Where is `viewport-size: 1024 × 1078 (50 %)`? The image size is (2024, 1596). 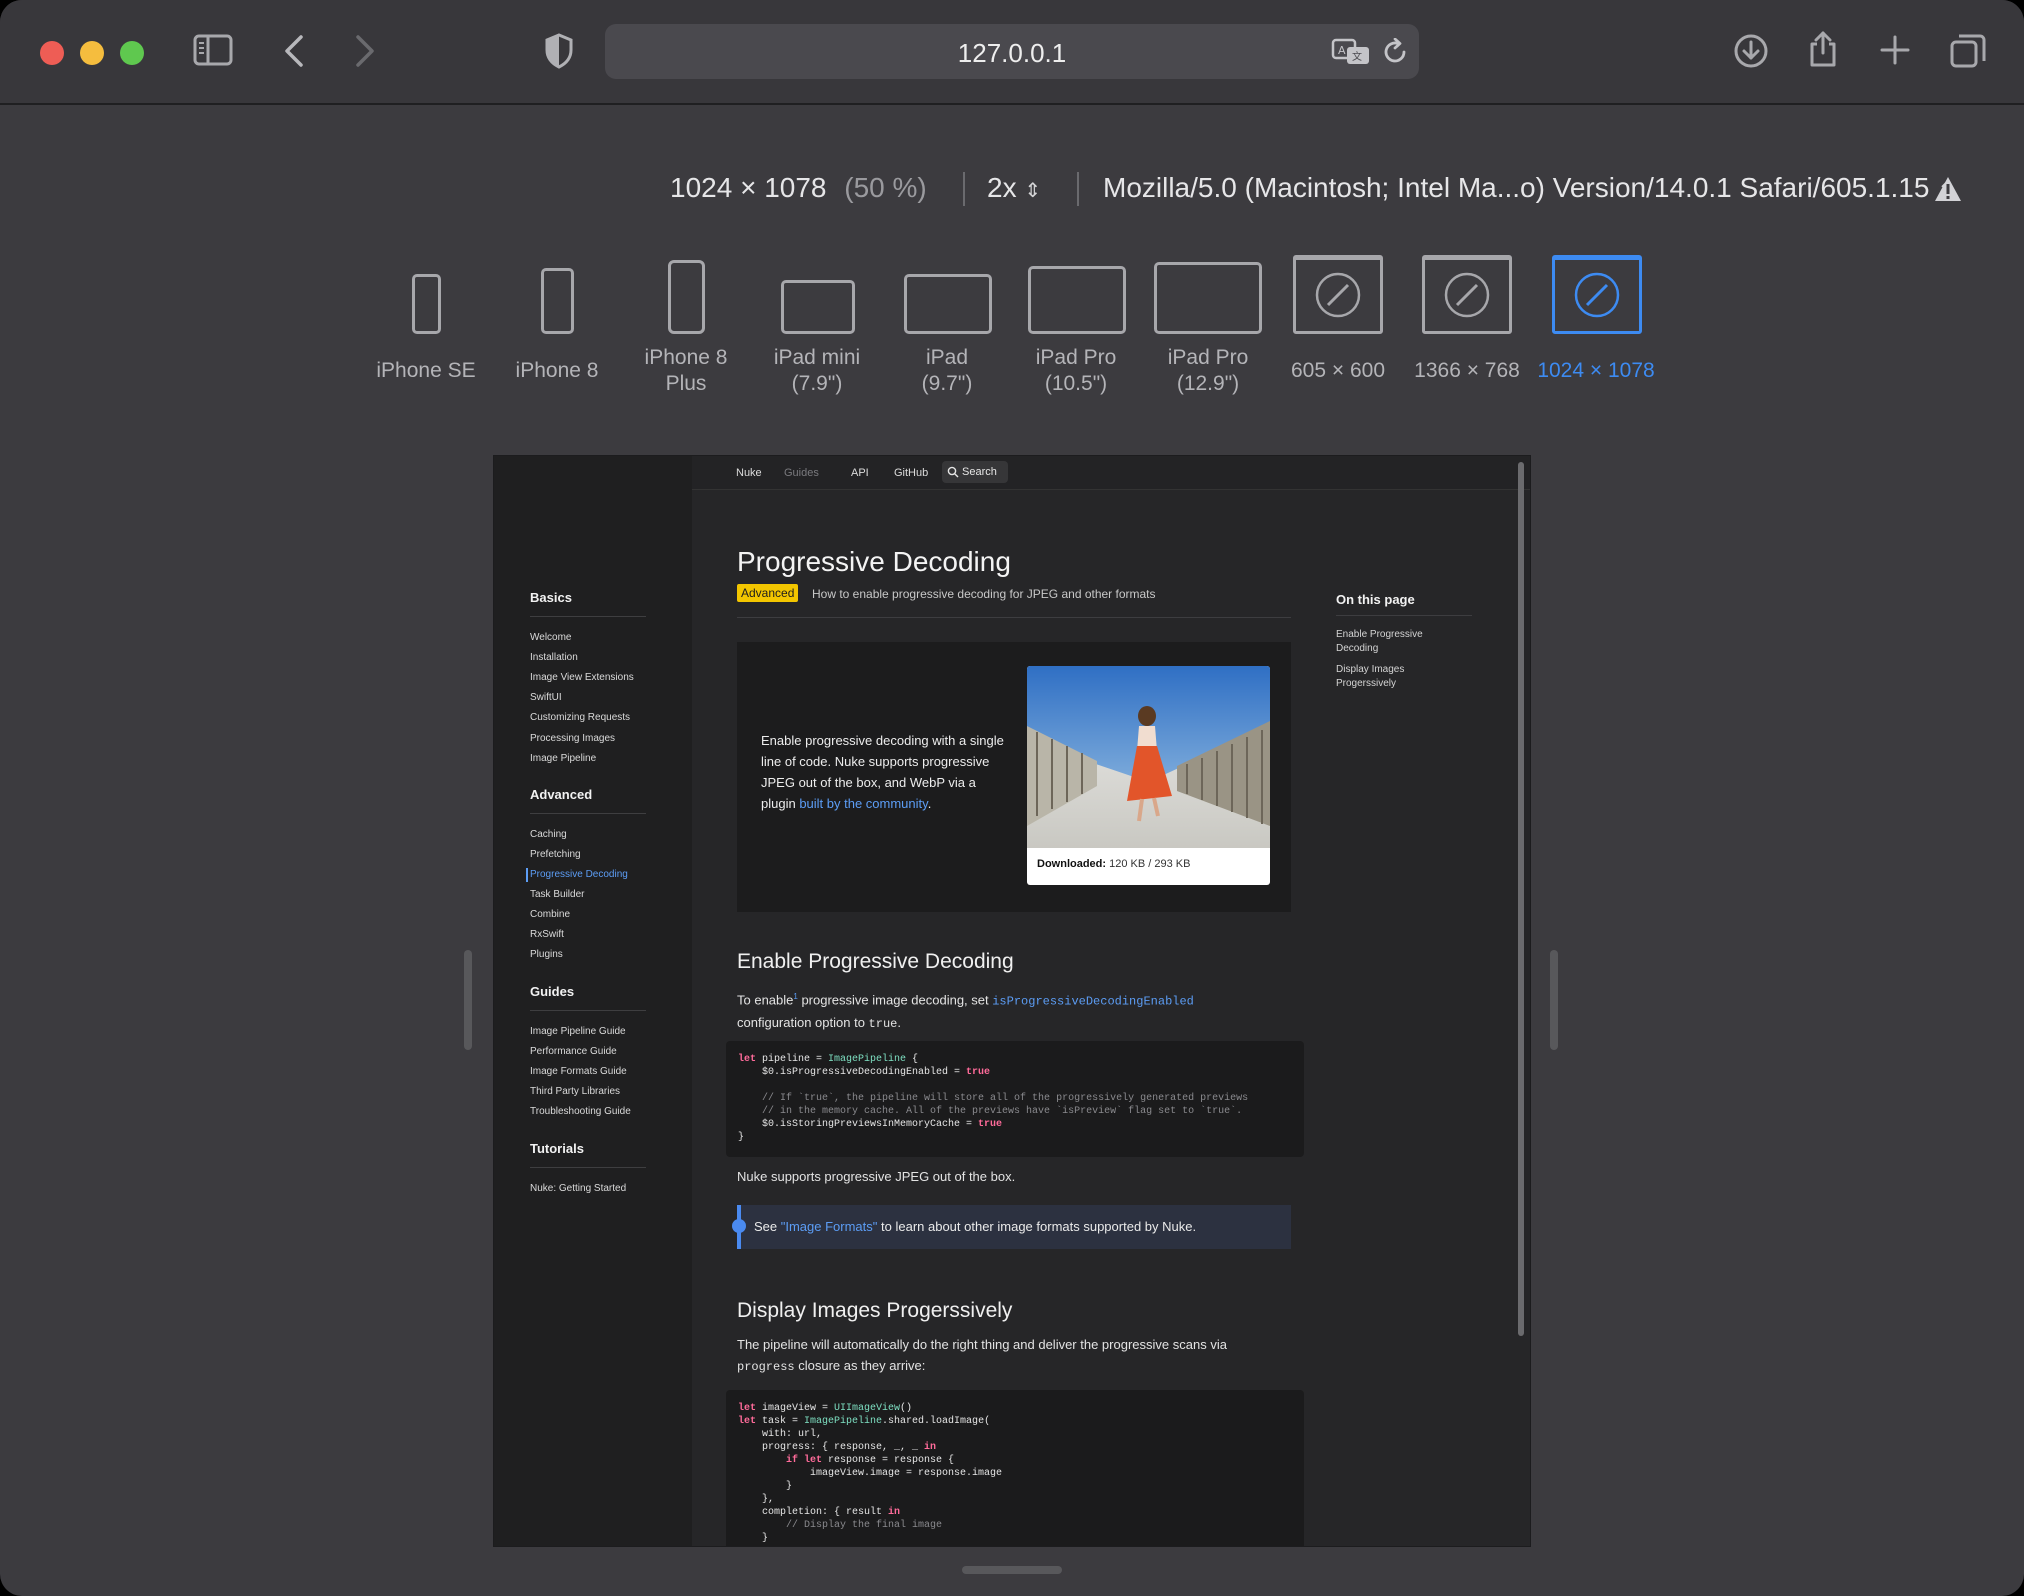 viewport-size: 1024 × 1078 (50 %) is located at coordinates (798, 188).